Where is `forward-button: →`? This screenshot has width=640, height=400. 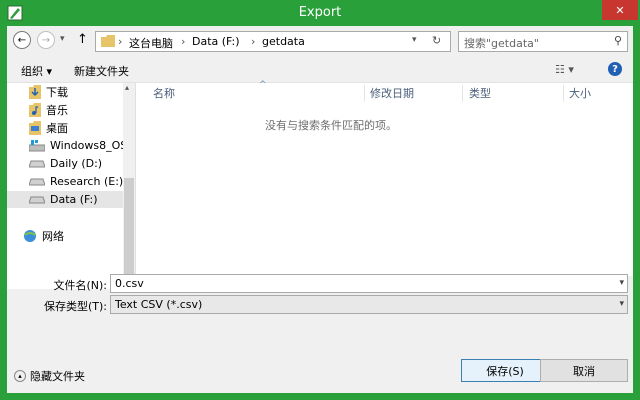 forward-button: → is located at coordinates (46, 40).